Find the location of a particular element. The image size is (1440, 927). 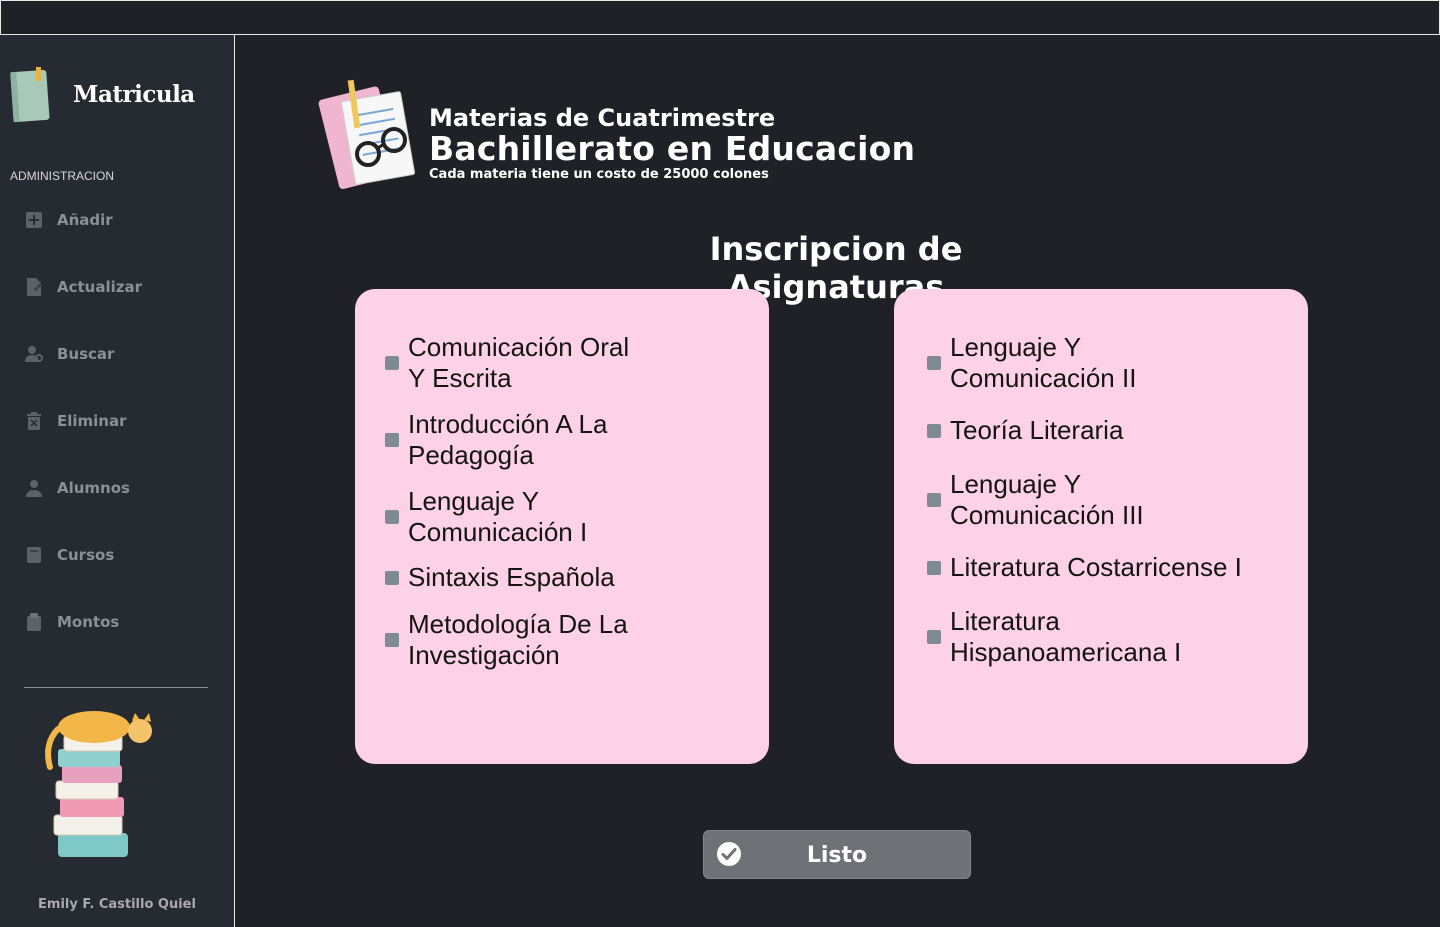

subject-checkbox-item: Lenguaje Y Comunicación I is located at coordinates (486, 517).